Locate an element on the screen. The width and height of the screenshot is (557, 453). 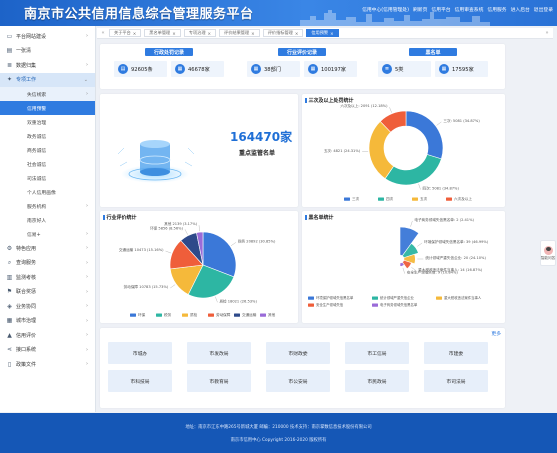
sidebar-item-policy: ▯ 政策文件 › is located at coordinates (47, 364).